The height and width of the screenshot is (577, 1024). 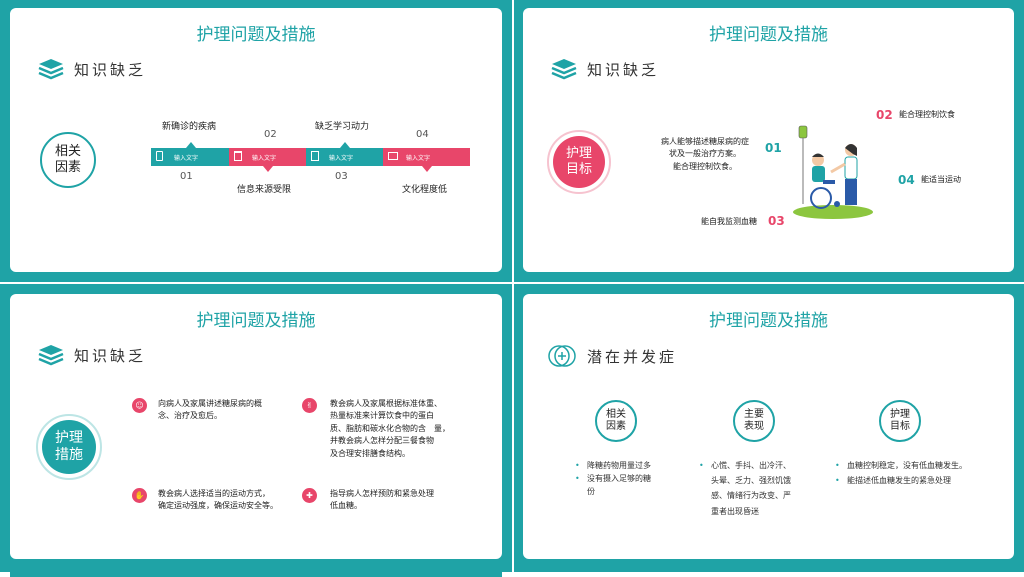 What do you see at coordinates (833, 172) in the screenshot?
I see `nurse-wheelchair-illustration` at bounding box center [833, 172].